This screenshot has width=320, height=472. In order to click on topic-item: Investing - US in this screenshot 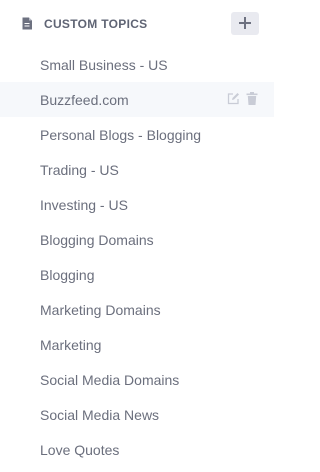, I will do `click(137, 204)`.